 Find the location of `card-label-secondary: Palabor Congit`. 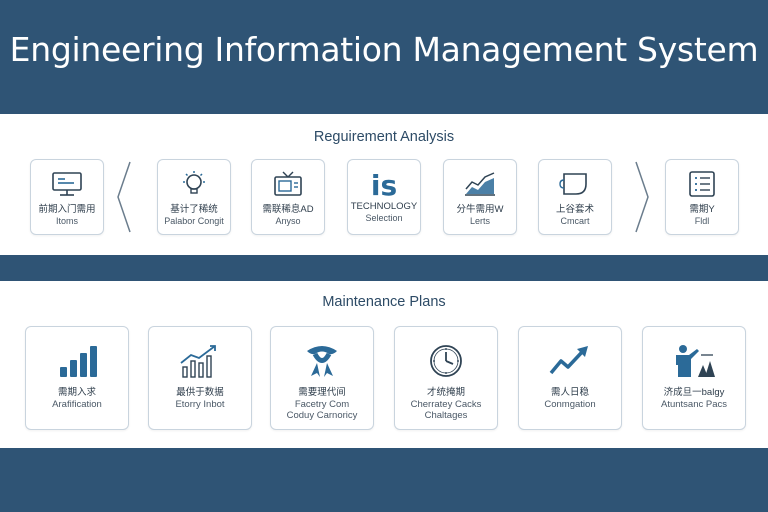

card-label-secondary: Palabor Congit is located at coordinates (194, 221).